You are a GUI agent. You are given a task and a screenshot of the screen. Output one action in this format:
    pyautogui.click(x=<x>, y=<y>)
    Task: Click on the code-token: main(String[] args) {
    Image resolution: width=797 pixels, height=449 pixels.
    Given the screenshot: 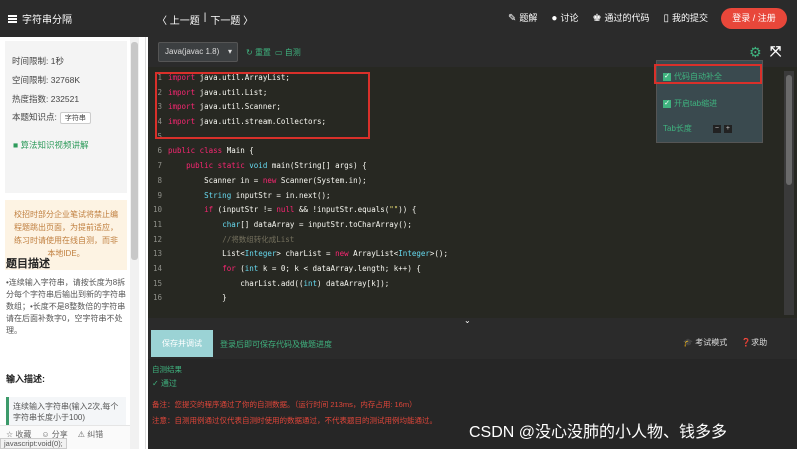 What is the action you would take?
    pyautogui.click(x=317, y=166)
    